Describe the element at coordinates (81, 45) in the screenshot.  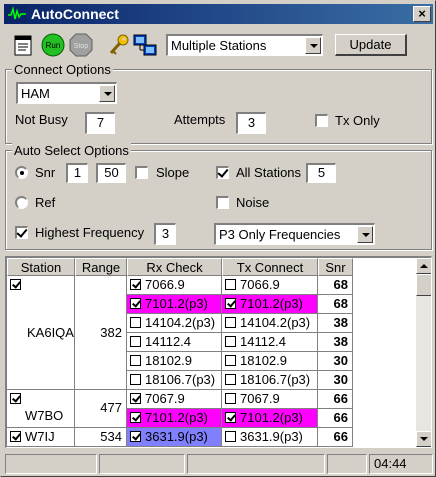
I see `stop-button: Stop` at that location.